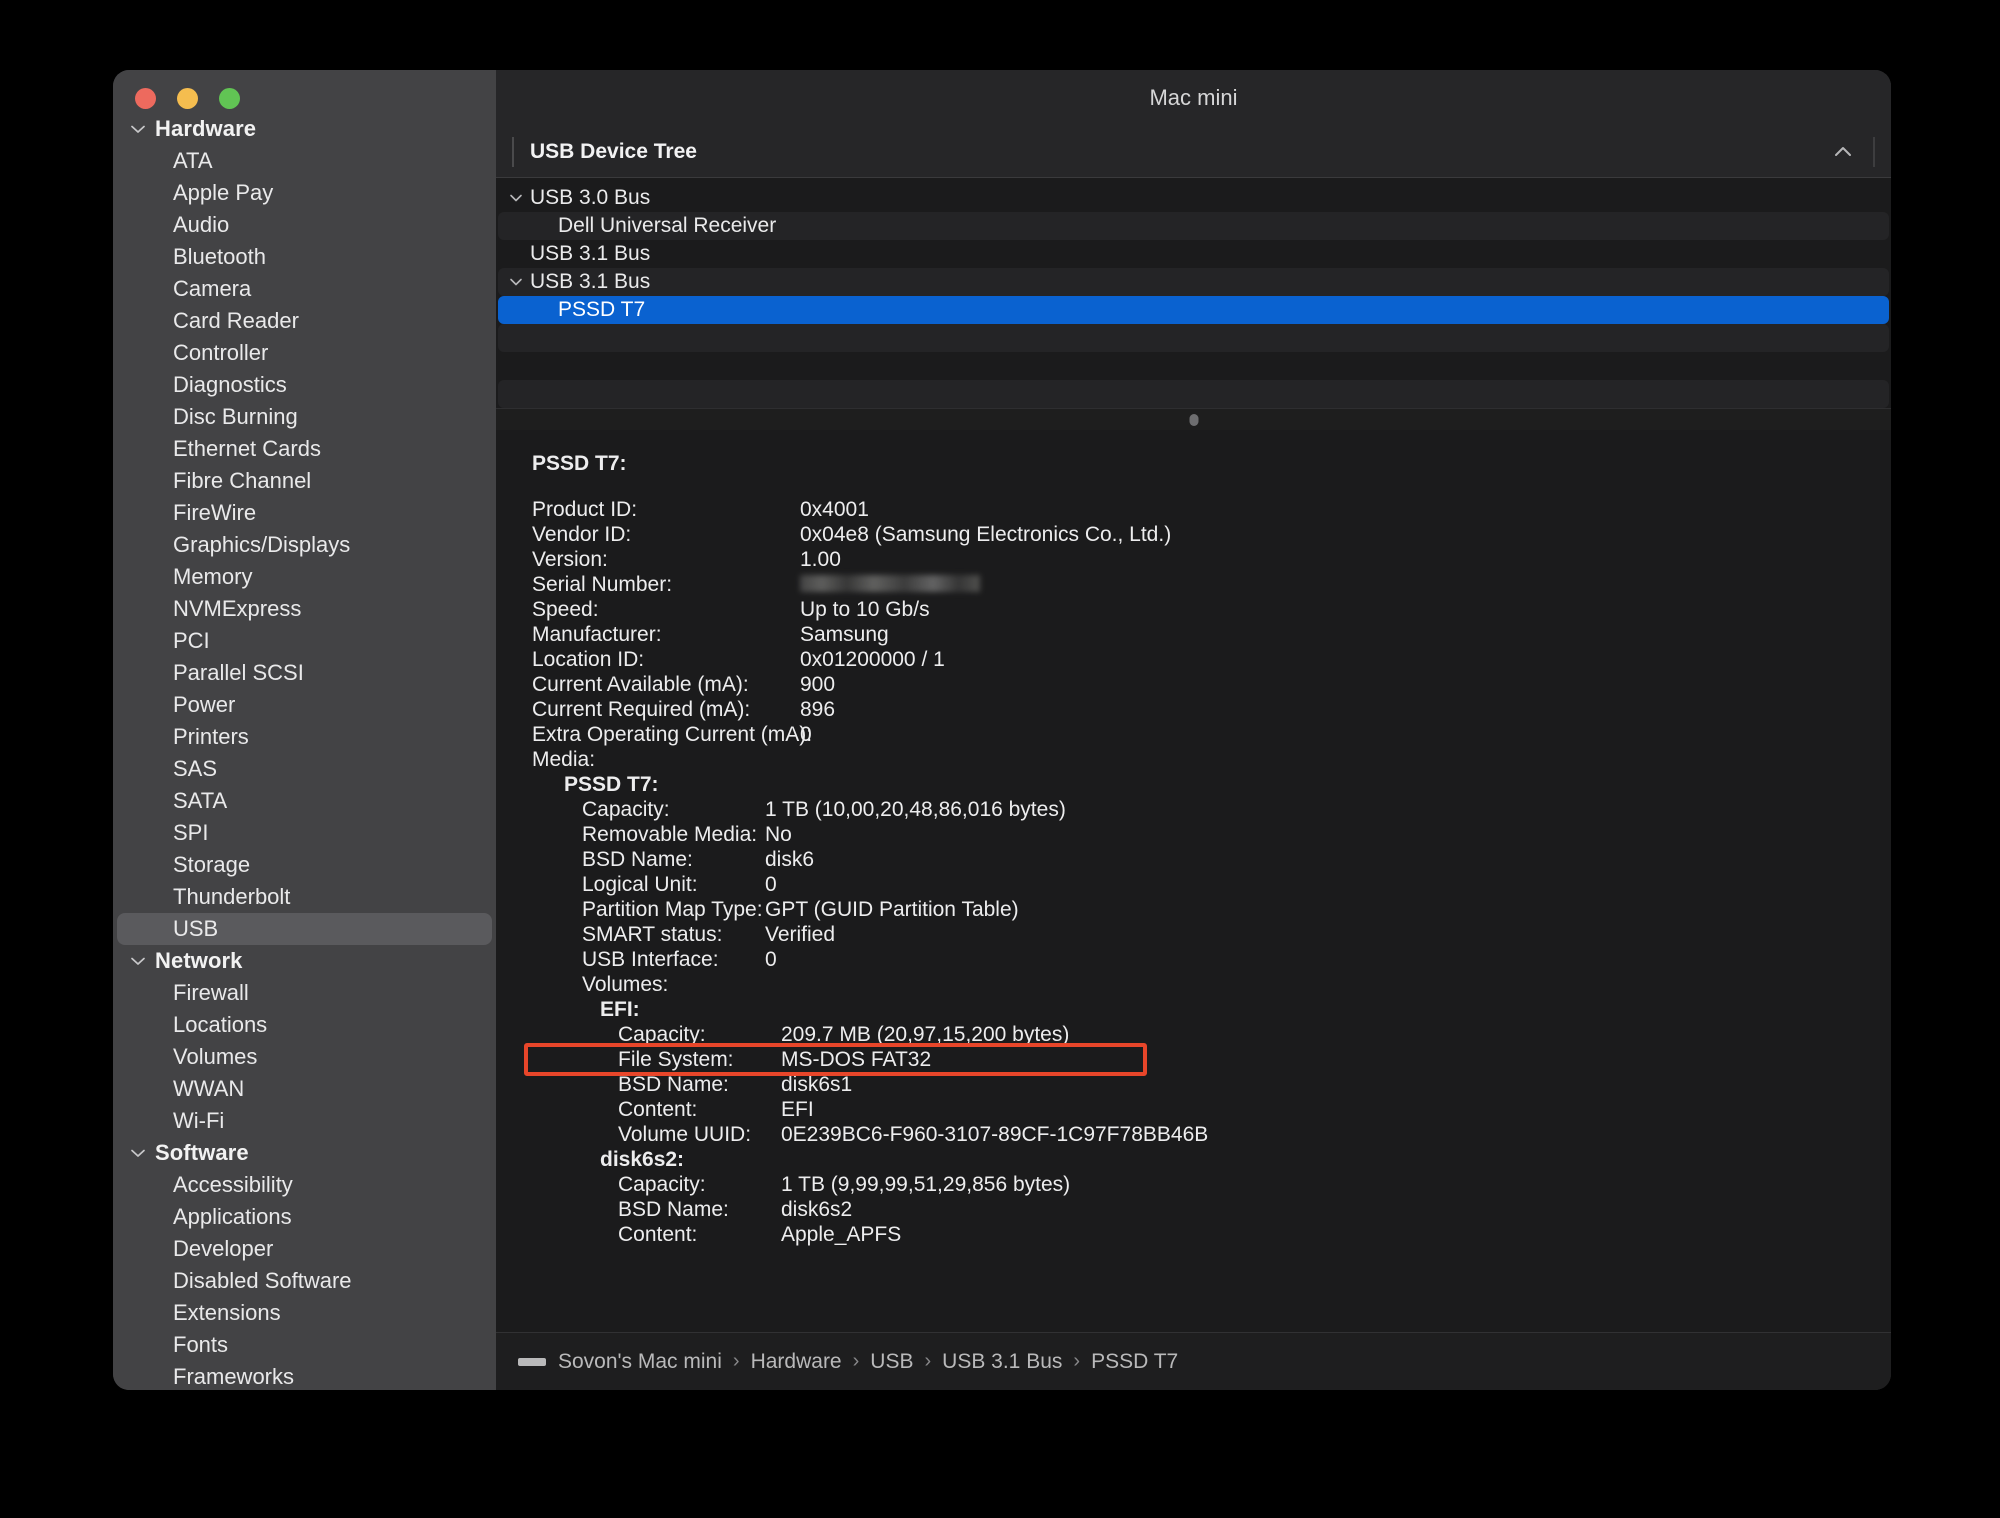 The height and width of the screenshot is (1518, 2000). I want to click on breadcrumb-item-pssd-t7: PSSD T7, so click(1134, 1362).